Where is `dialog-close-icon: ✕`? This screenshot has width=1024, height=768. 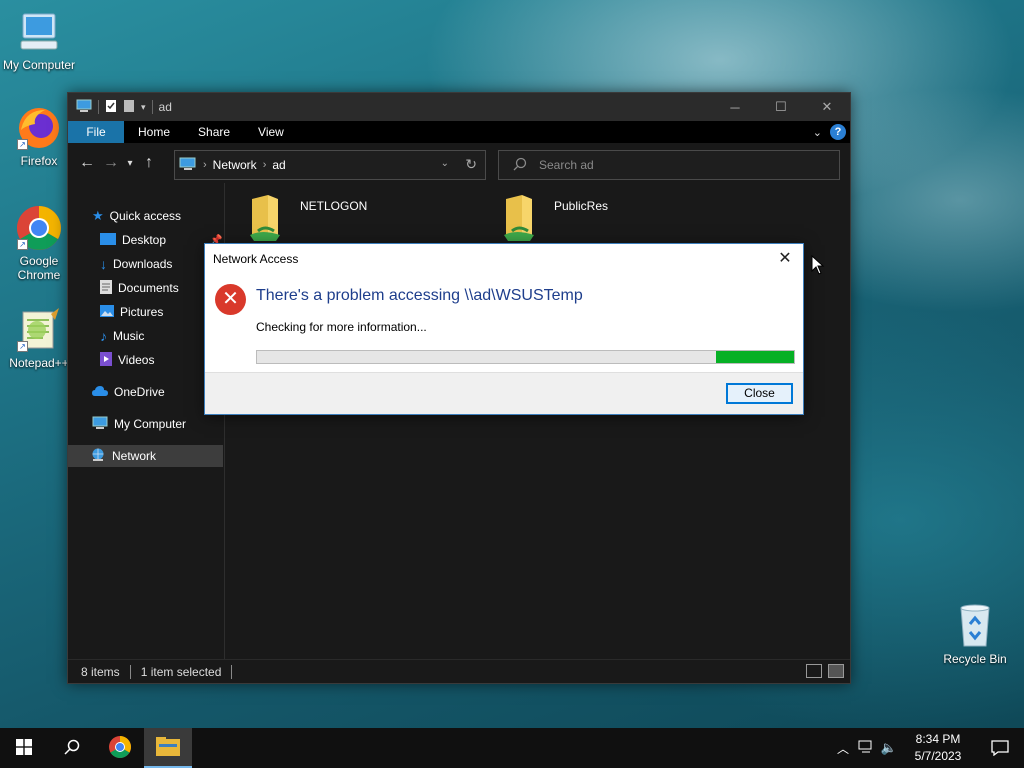
dialog-close-icon: ✕ is located at coordinates (785, 258).